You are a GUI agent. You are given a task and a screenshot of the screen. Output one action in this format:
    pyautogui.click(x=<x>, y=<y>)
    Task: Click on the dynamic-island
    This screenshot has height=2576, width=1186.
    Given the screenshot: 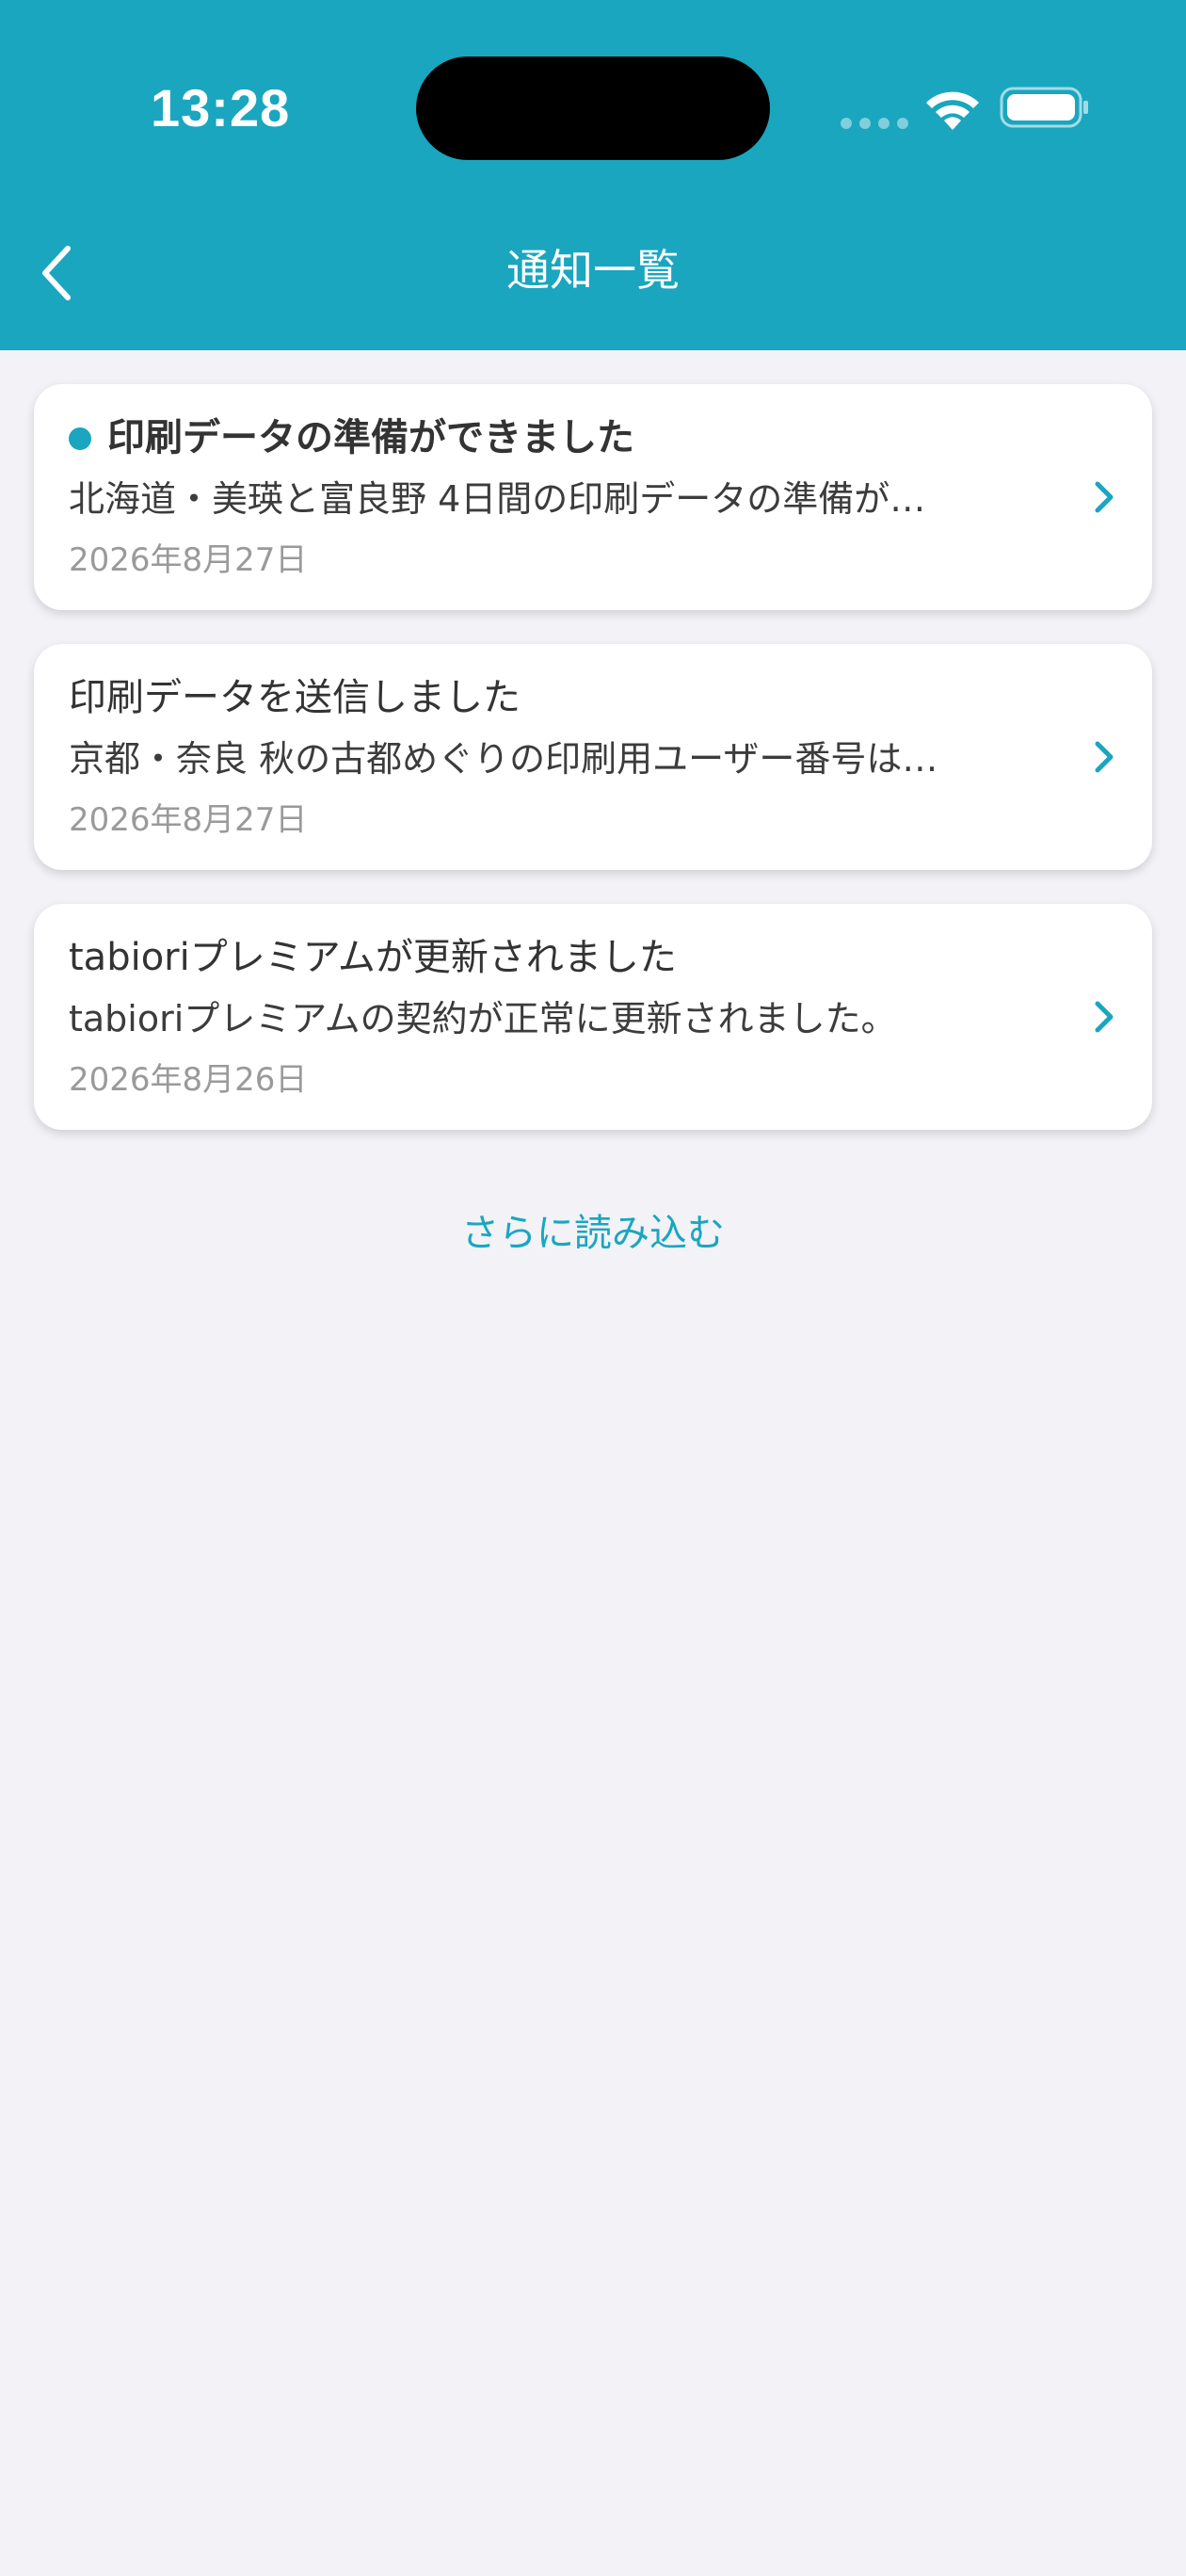 What is the action you would take?
    pyautogui.click(x=593, y=108)
    